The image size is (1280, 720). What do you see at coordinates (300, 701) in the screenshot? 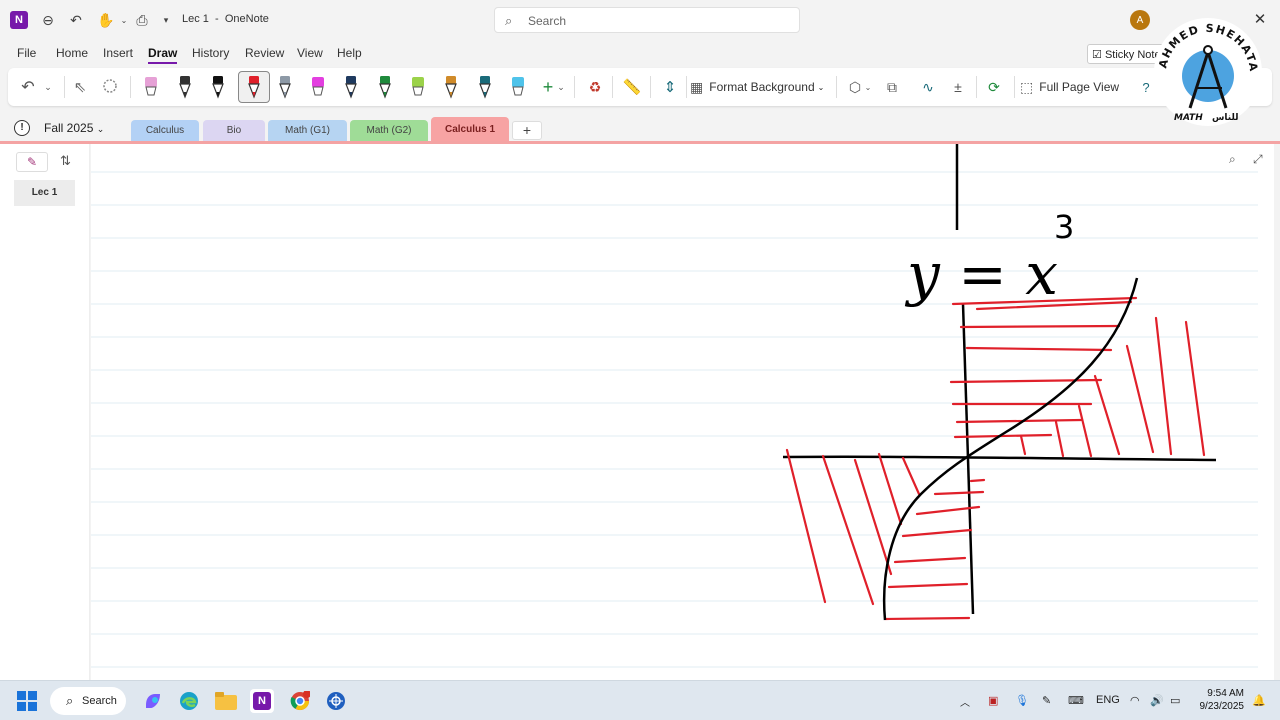
I see `chrome-icon` at bounding box center [300, 701].